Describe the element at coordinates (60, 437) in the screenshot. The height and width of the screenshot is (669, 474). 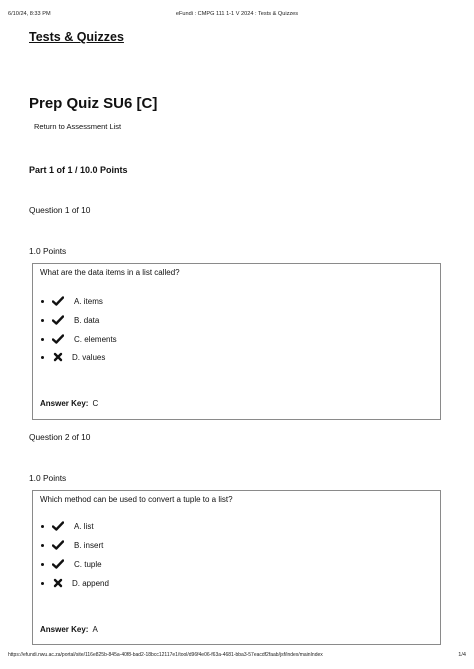
I see `question-label: Question 2 of 10` at that location.